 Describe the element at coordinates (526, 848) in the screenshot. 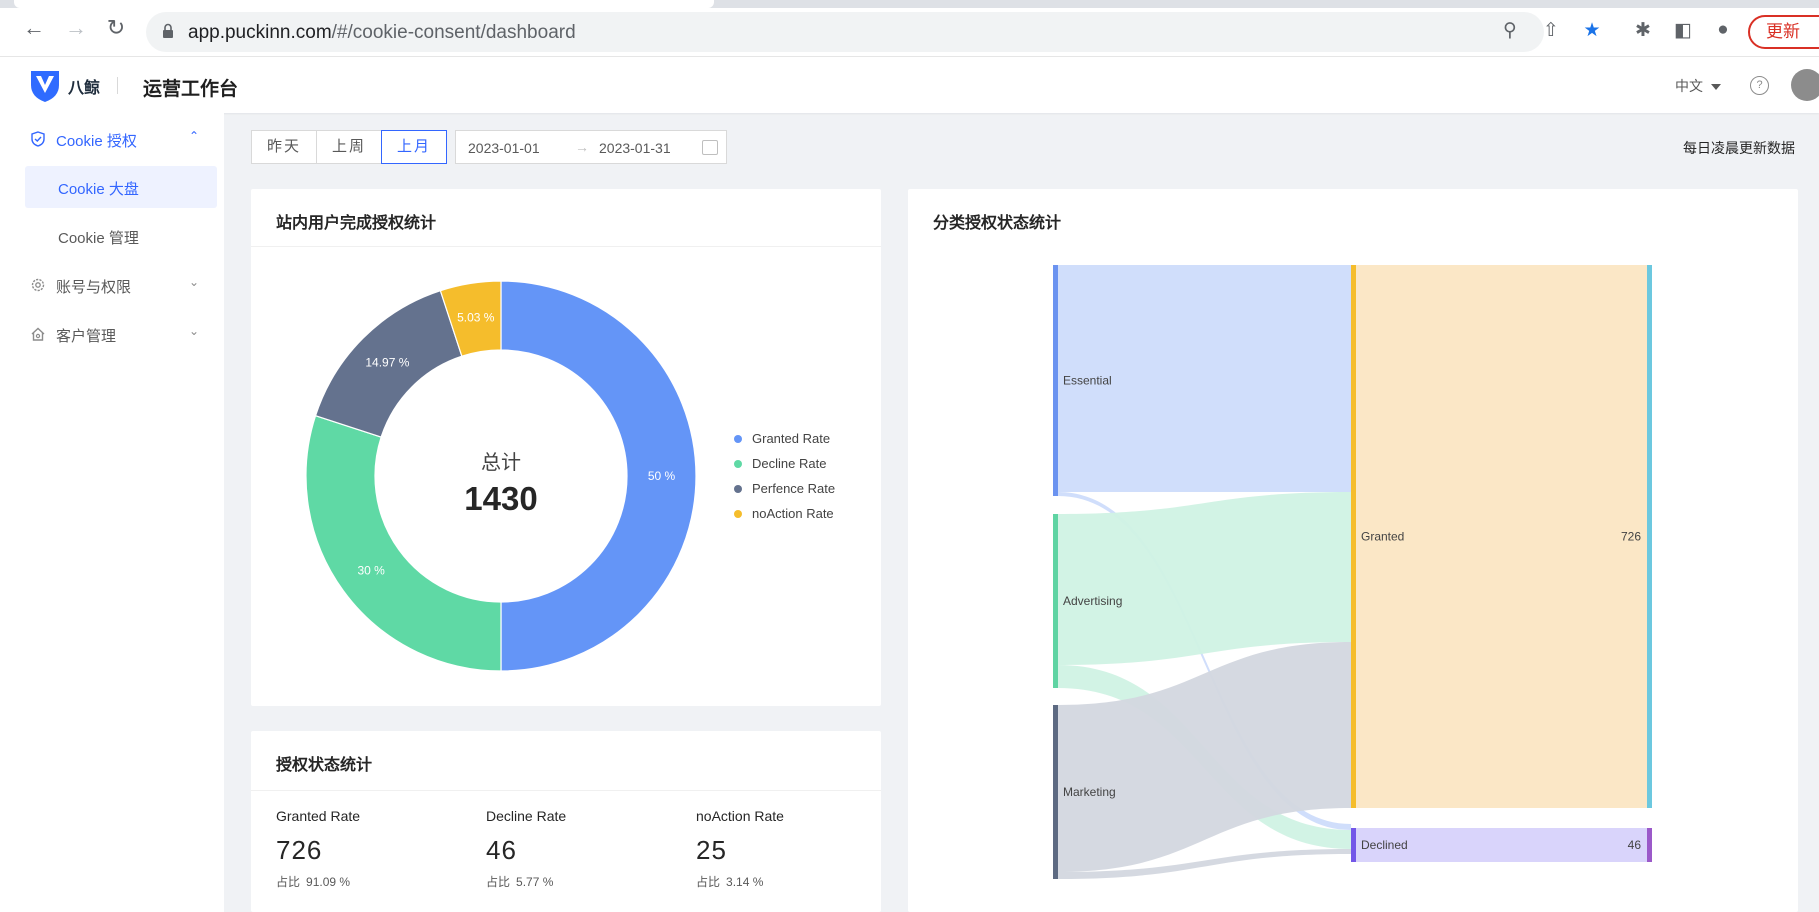

I see `stat-declined: Decline Rate 46 占比 5.77 %` at that location.